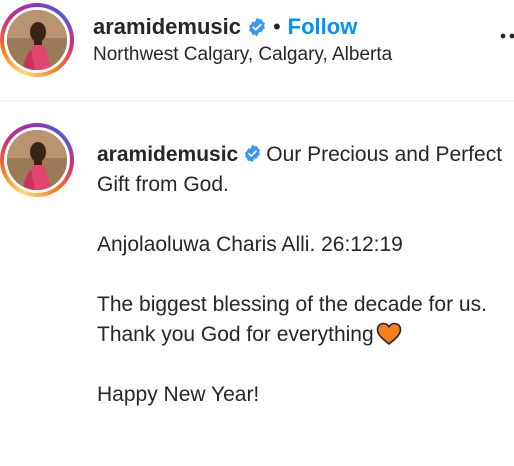 This screenshot has height=466, width=514. I want to click on caption-username-link: aramidemusic, so click(167, 154).